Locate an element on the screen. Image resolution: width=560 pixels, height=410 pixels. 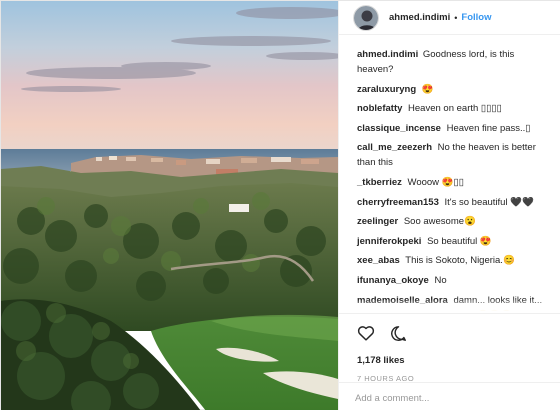
add-comment-input is located at coordinates (450, 398).